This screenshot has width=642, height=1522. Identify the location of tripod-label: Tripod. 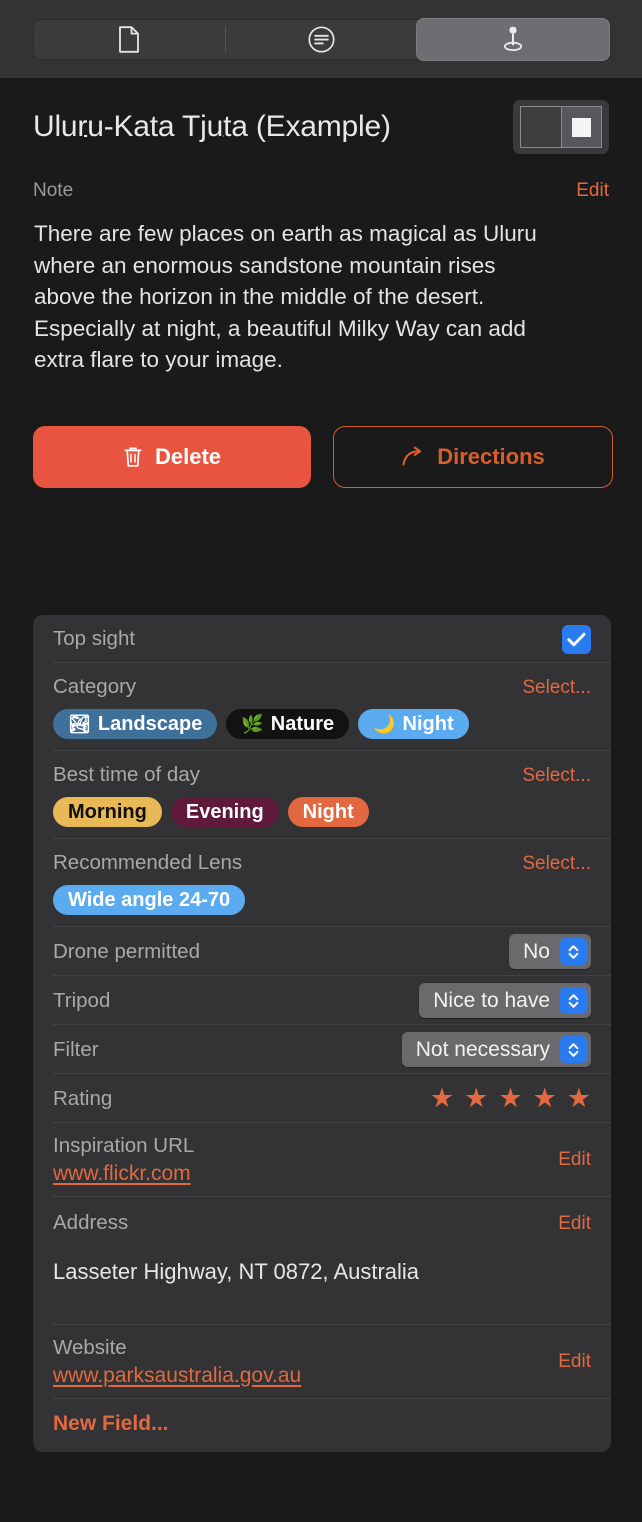
(82, 1000).